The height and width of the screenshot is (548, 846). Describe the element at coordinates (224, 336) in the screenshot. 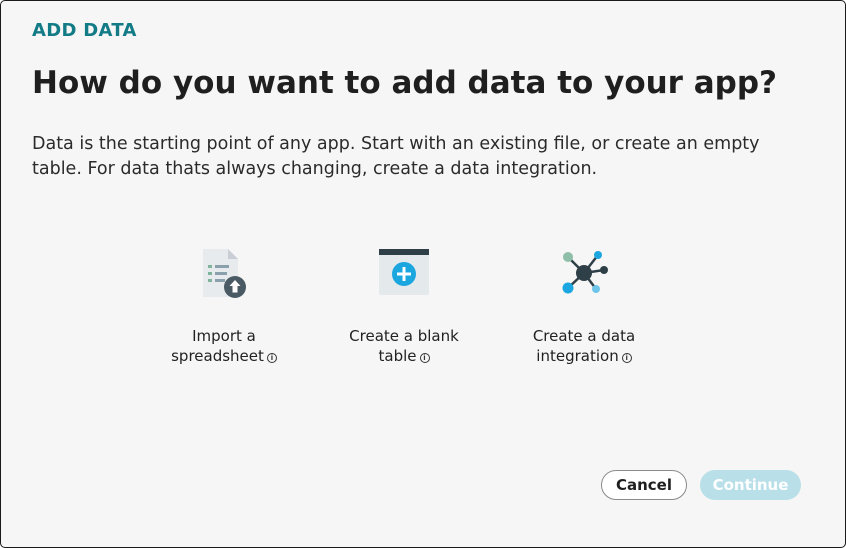

I see `option-label-line1: Import a` at that location.